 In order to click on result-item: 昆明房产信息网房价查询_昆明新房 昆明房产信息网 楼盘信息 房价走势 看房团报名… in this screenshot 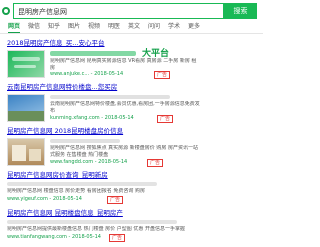, I will do `click(107, 188)`.